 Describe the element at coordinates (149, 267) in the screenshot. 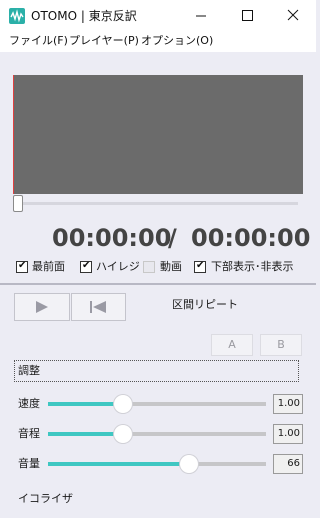

I see `video-checkbox` at that location.